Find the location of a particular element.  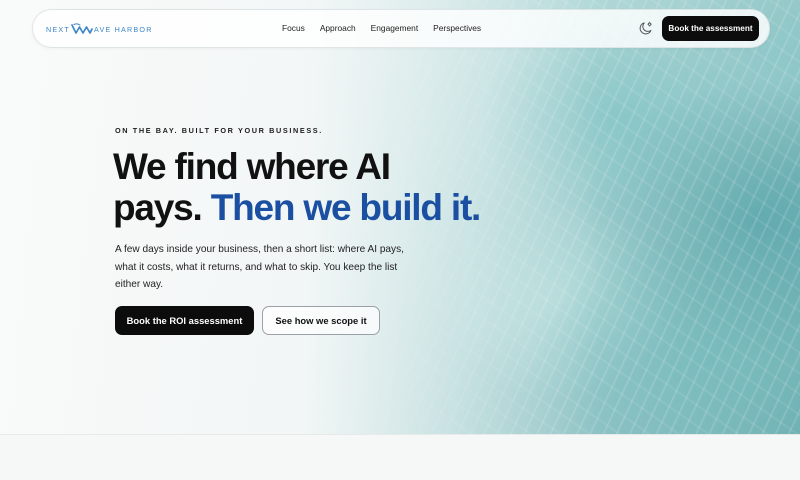

nav-link-approach: Approach is located at coordinates (338, 28).